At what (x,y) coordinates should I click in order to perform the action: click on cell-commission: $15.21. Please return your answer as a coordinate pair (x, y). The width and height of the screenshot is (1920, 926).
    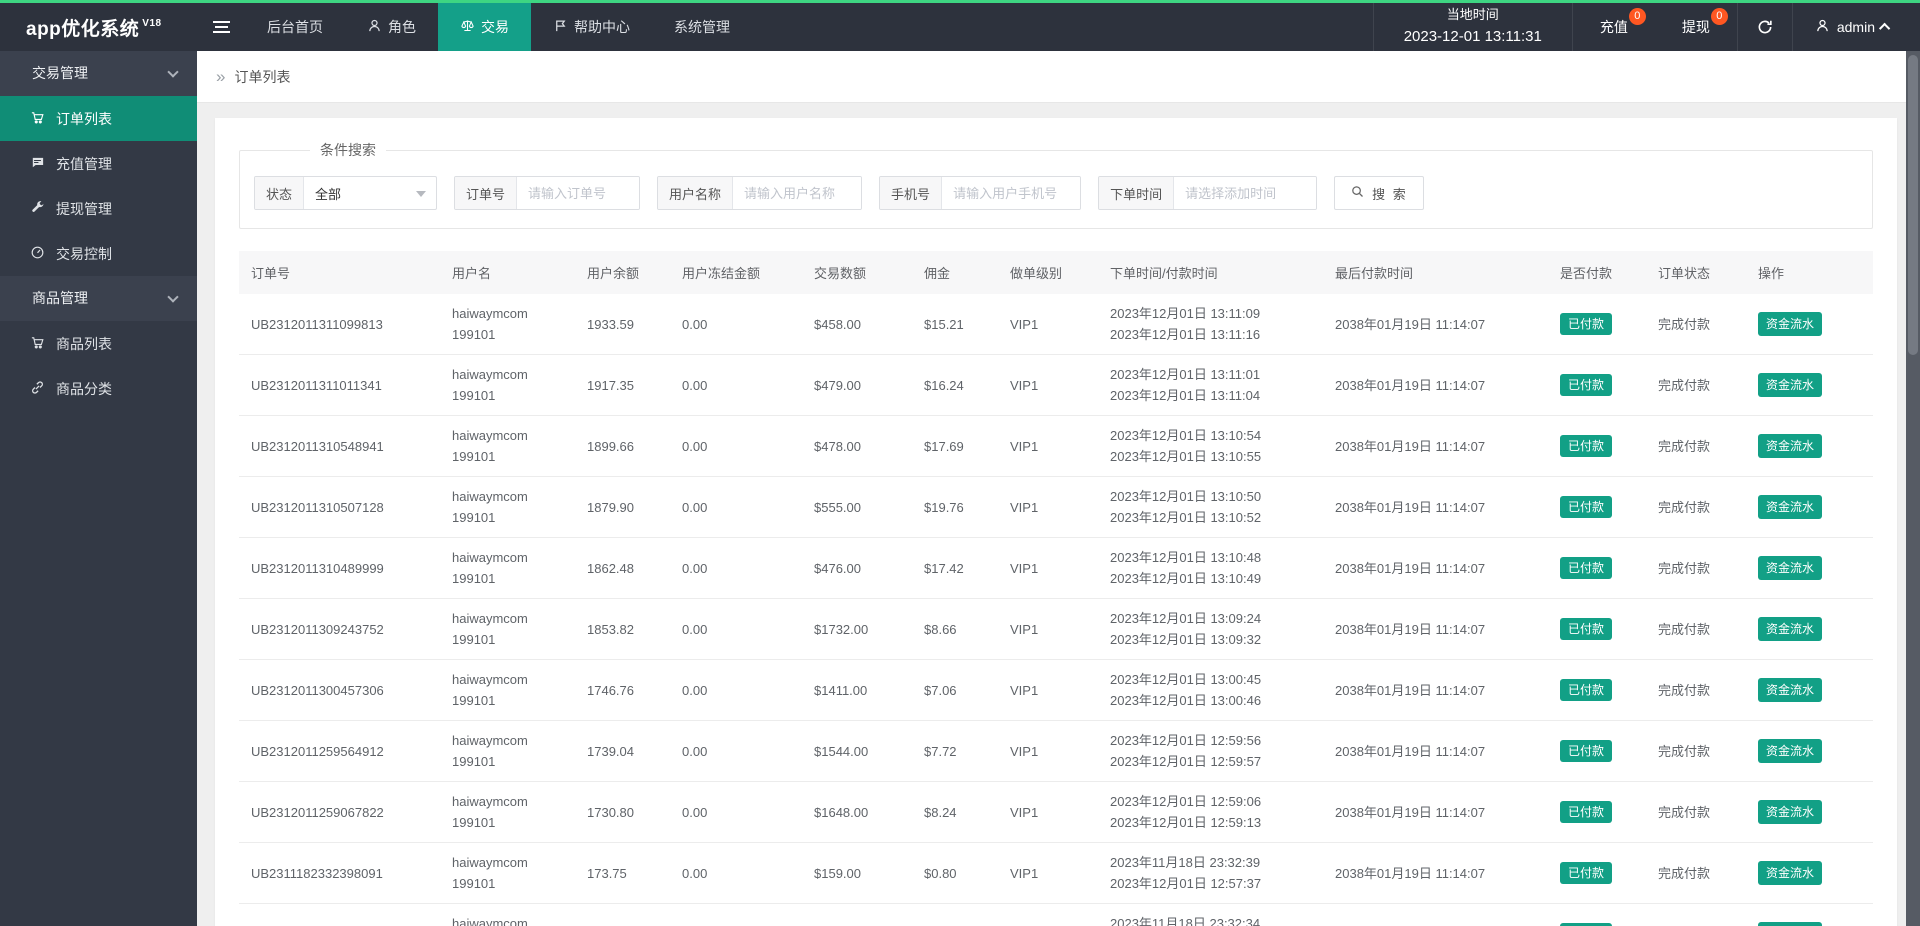
    Looking at the image, I should click on (959, 324).